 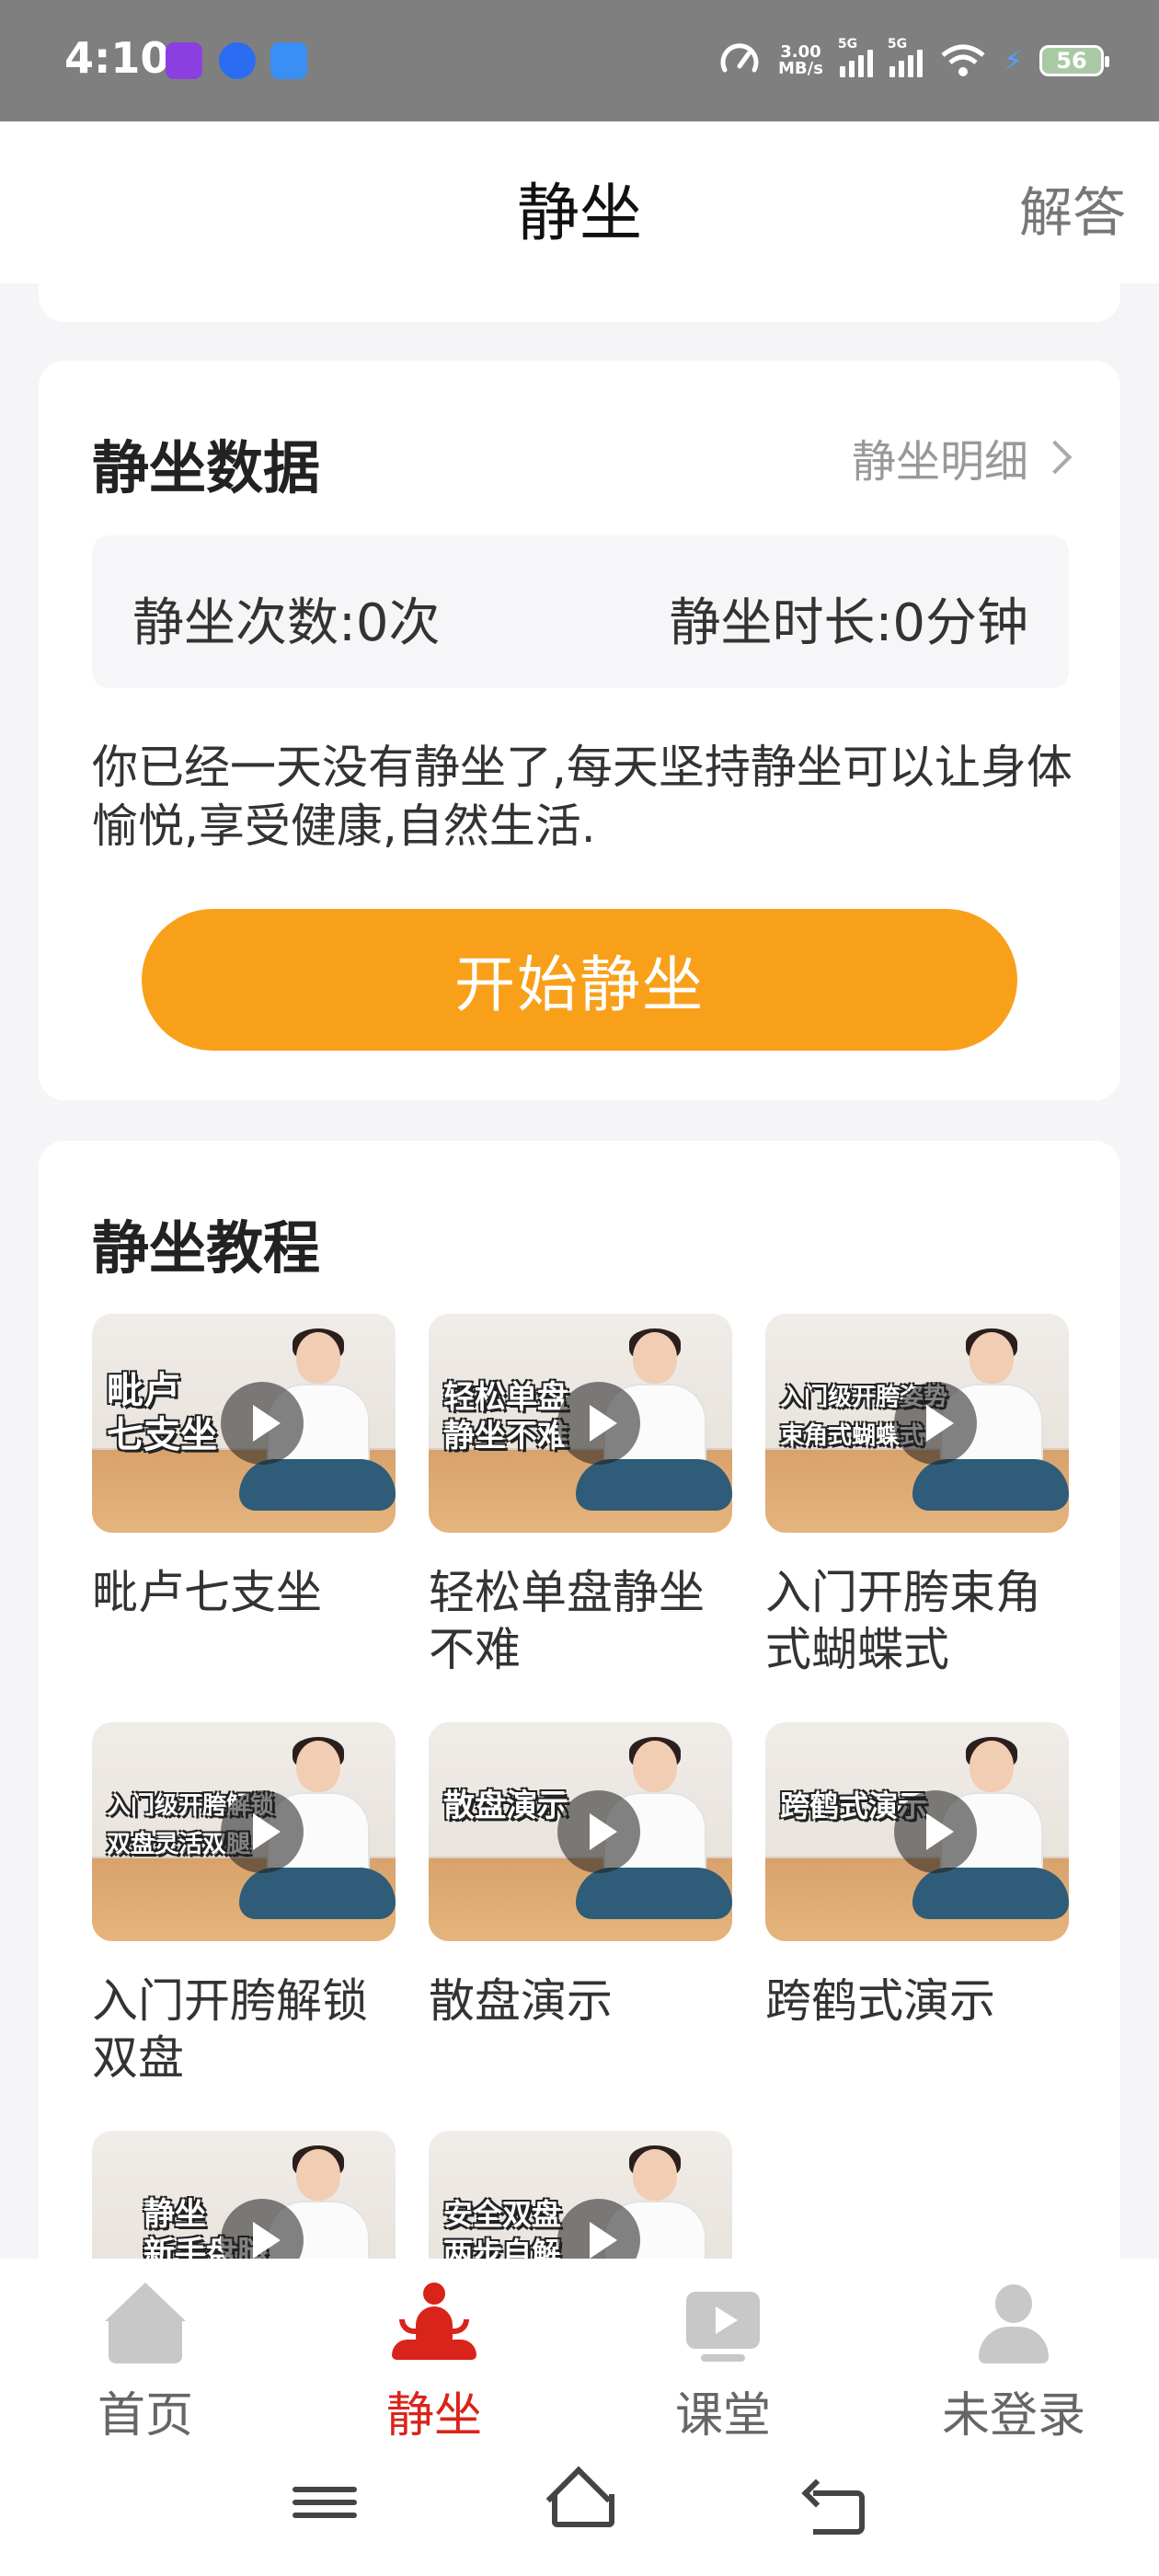 I want to click on video-thumbnail: 毗卢 七支坐, so click(x=244, y=1423).